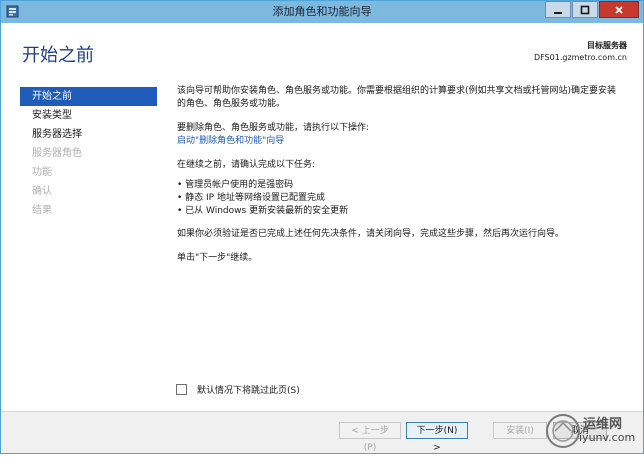 This screenshot has height=457, width=644. Describe the element at coordinates (181, 389) in the screenshot. I see `skip-page-checkbox` at that location.